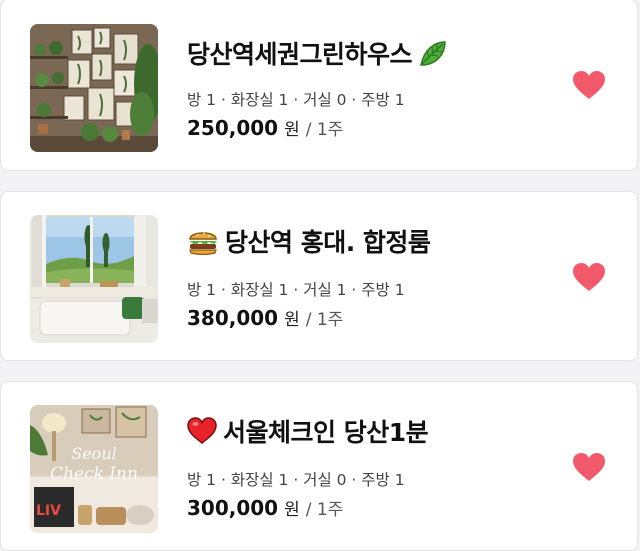 The width and height of the screenshot is (640, 551). I want to click on svg-text: LIV, so click(48, 511).